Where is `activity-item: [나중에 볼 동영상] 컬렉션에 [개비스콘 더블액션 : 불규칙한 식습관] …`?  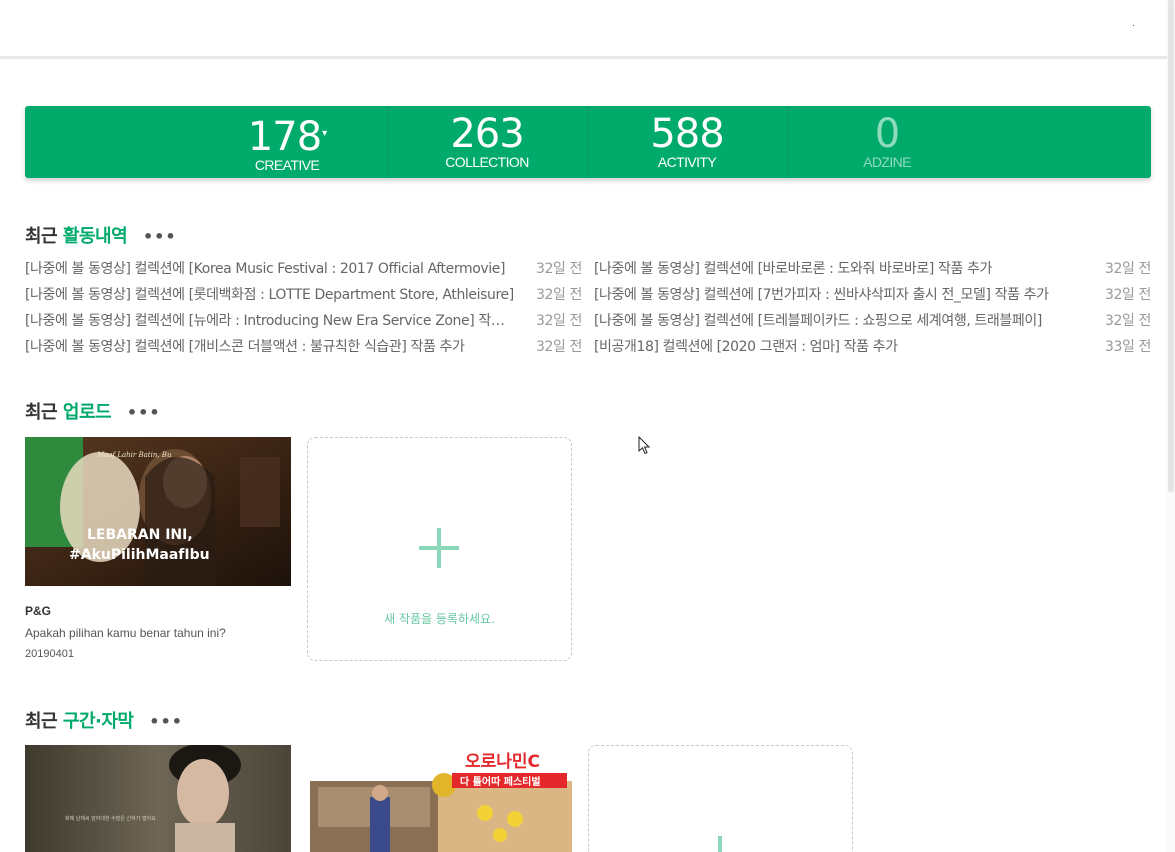
activity-item: [나중에 볼 동영상] 컬렉션에 [개비스콘 더블액션 : 불규칙한 식습관] … is located at coordinates (303, 349).